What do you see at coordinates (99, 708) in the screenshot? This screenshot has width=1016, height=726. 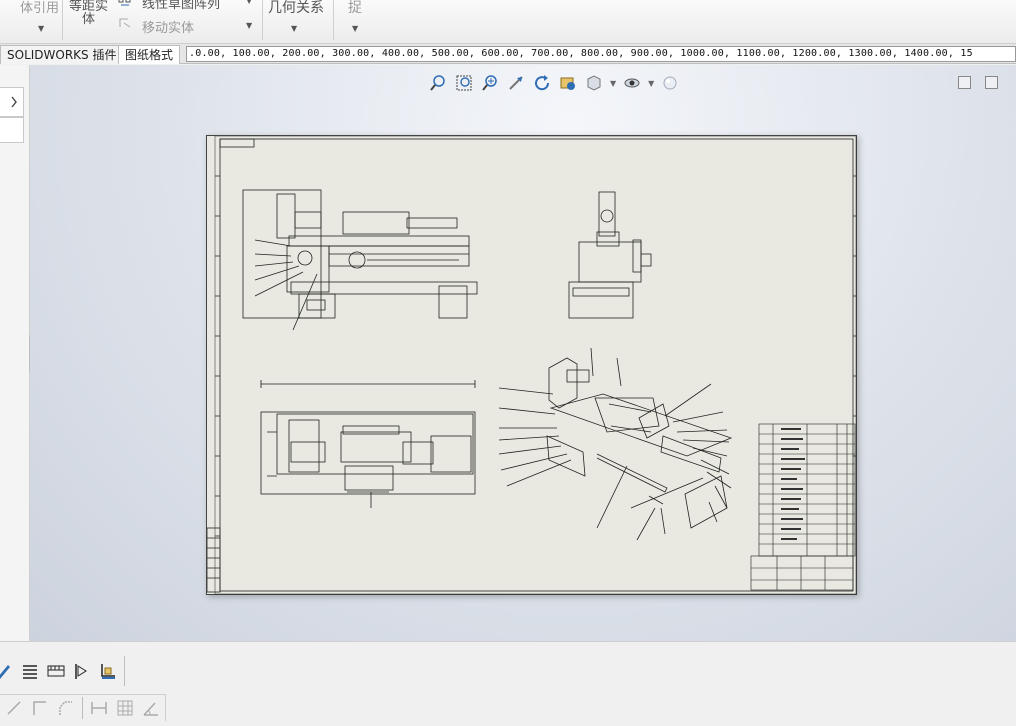 I see `dimension-icon` at bounding box center [99, 708].